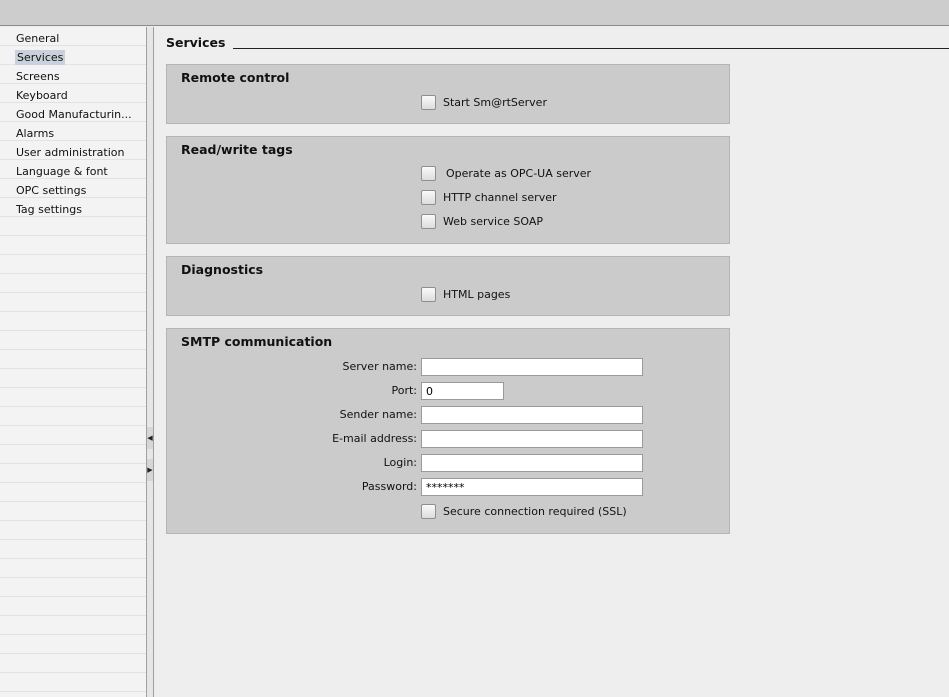  Describe the element at coordinates (389, 486) in the screenshot. I see `password-label: Password:` at that location.